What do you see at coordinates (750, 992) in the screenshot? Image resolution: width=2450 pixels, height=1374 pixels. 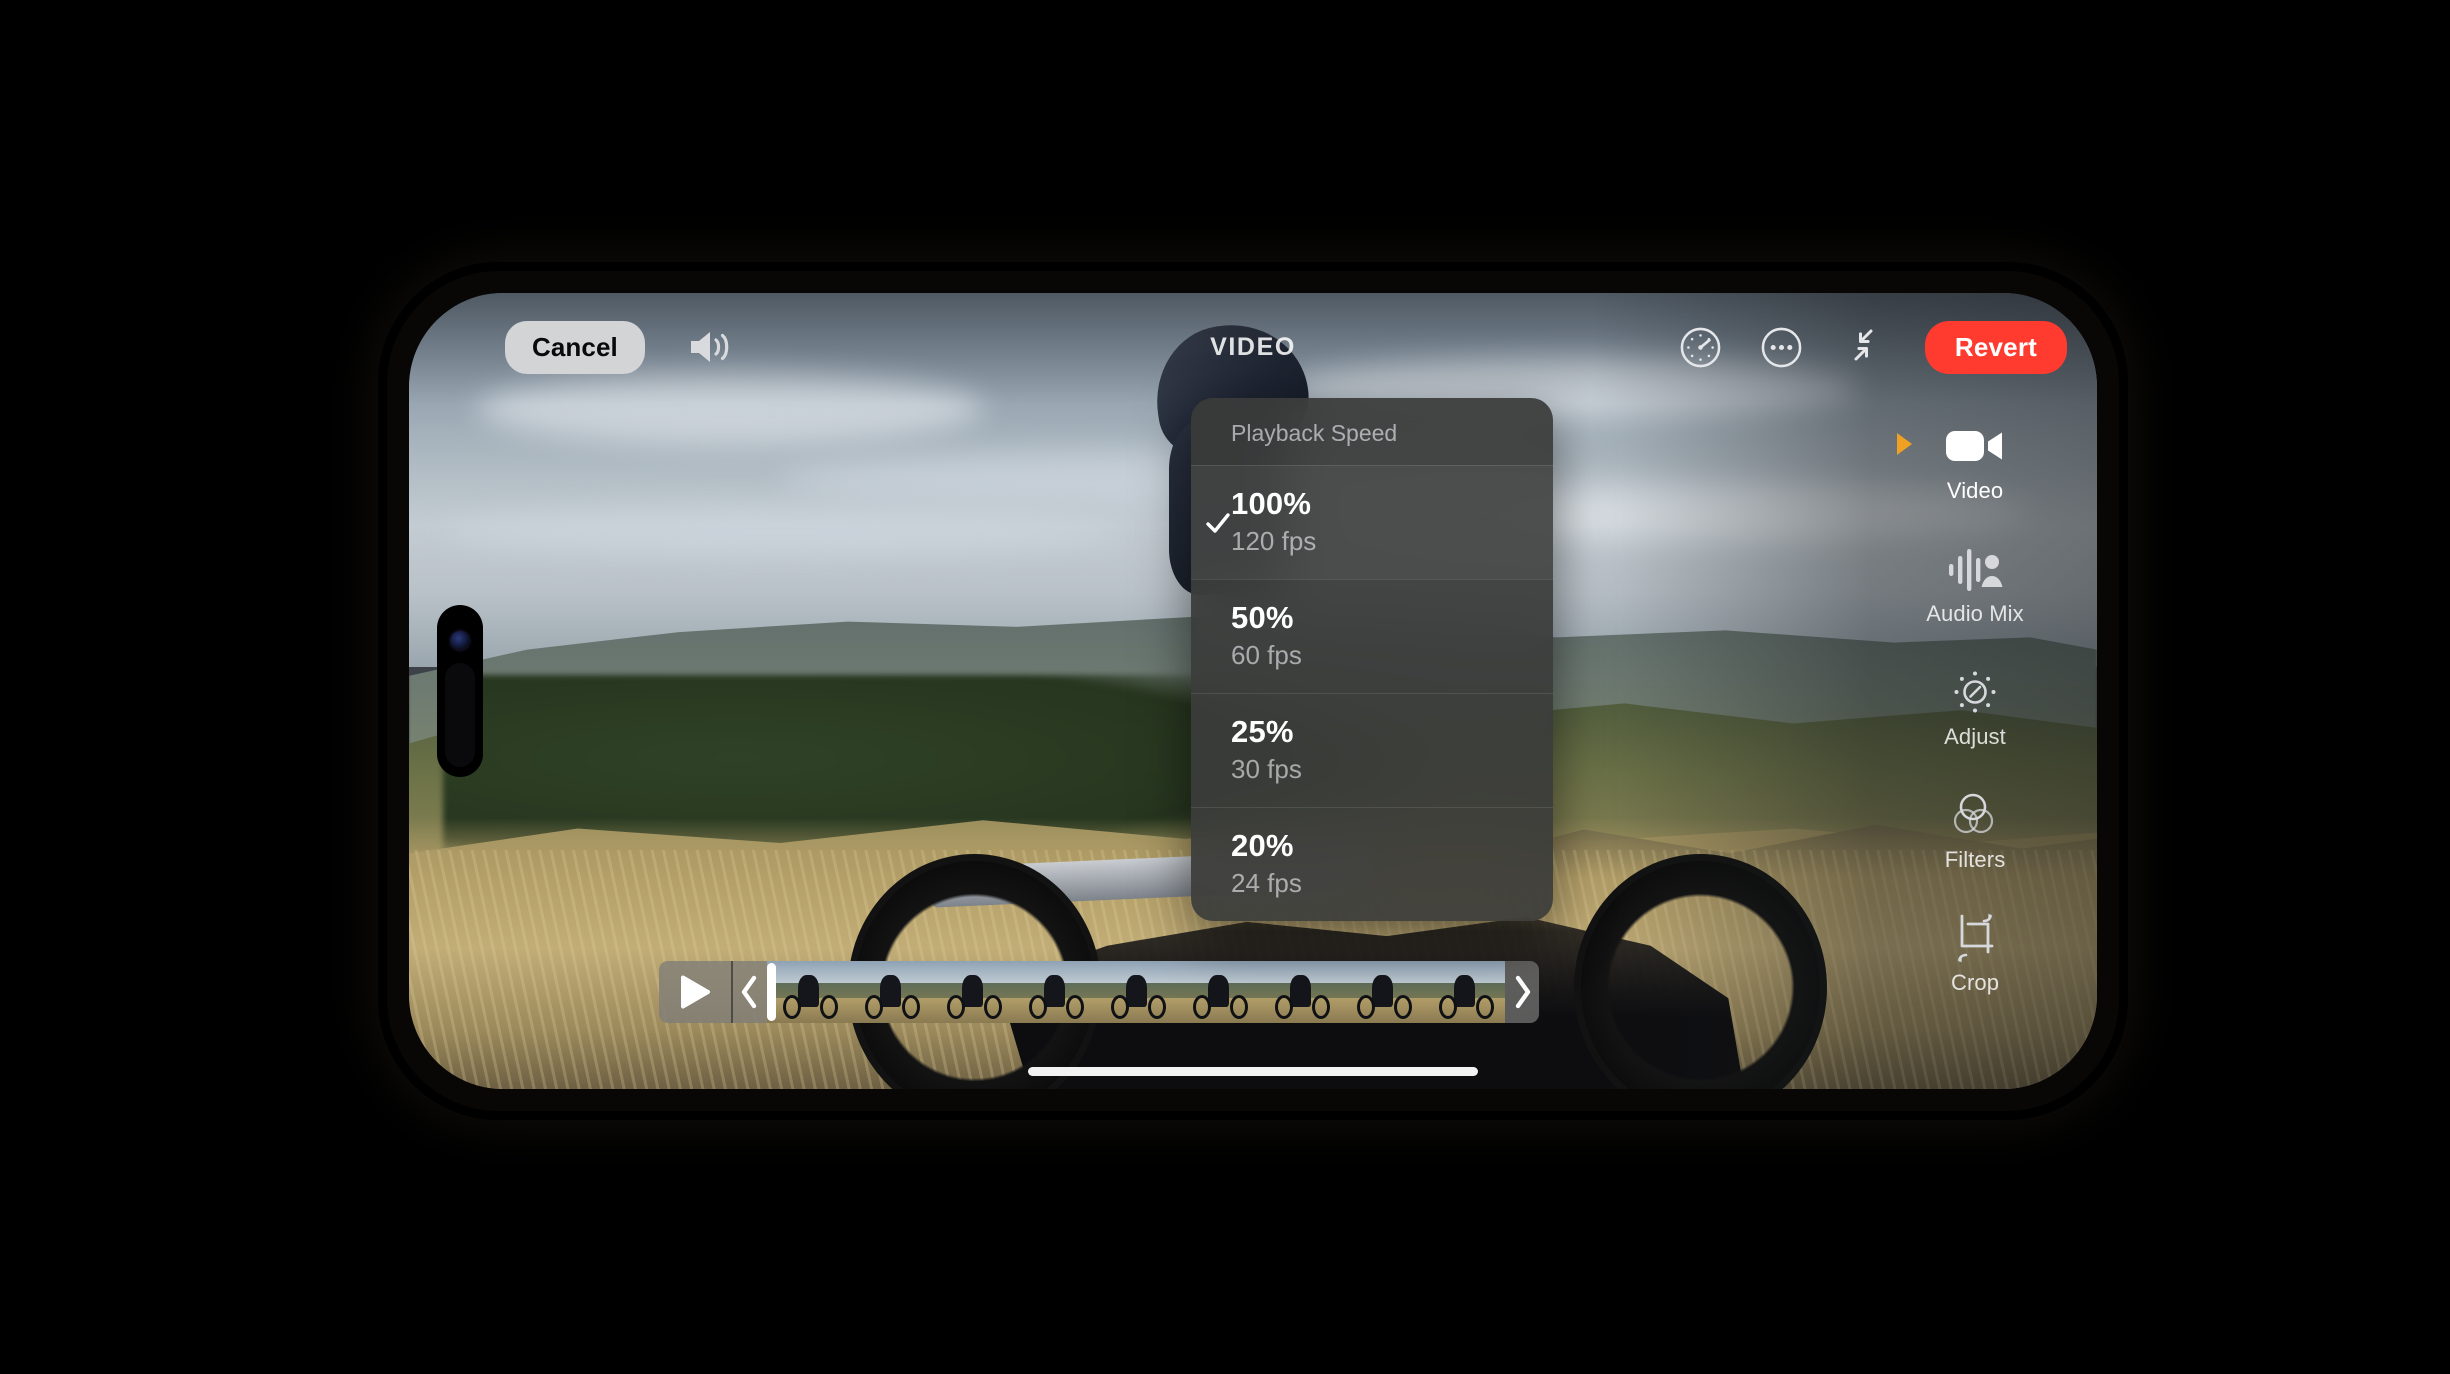 I see `trim-handle-left` at bounding box center [750, 992].